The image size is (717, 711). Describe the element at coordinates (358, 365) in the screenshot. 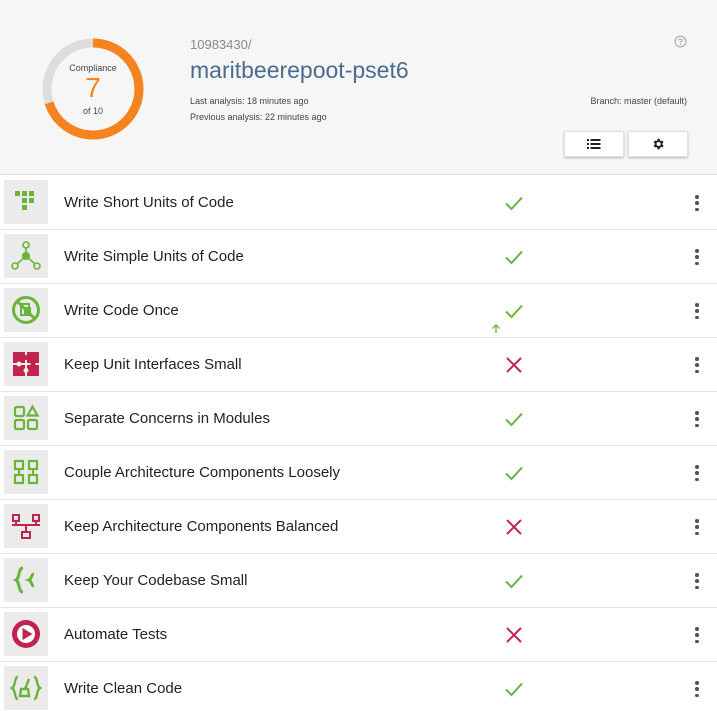

I see `guideline-row-unit-interfaces: Keep Unit Interfaces Small` at that location.